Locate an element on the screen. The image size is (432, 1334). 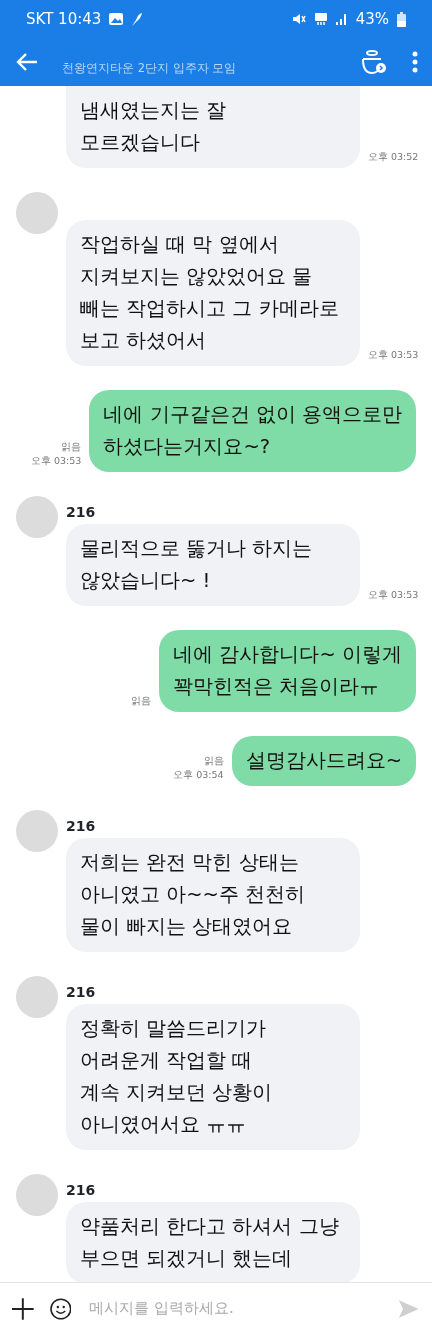
message-bubble: 설명감사드려요~ is located at coordinates (323, 761).